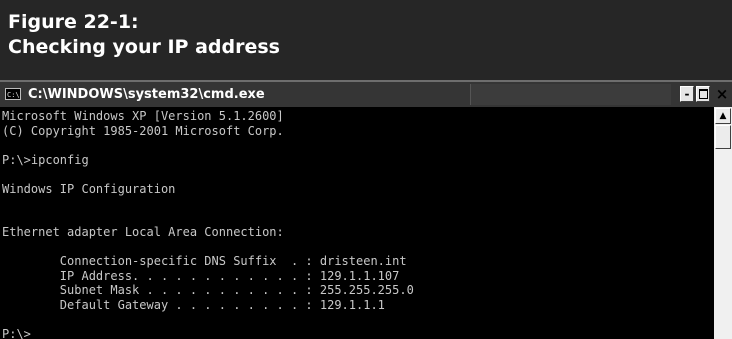 The image size is (732, 339). Describe the element at coordinates (144, 47) in the screenshot. I see `figure-caption: Checking your IP address` at that location.